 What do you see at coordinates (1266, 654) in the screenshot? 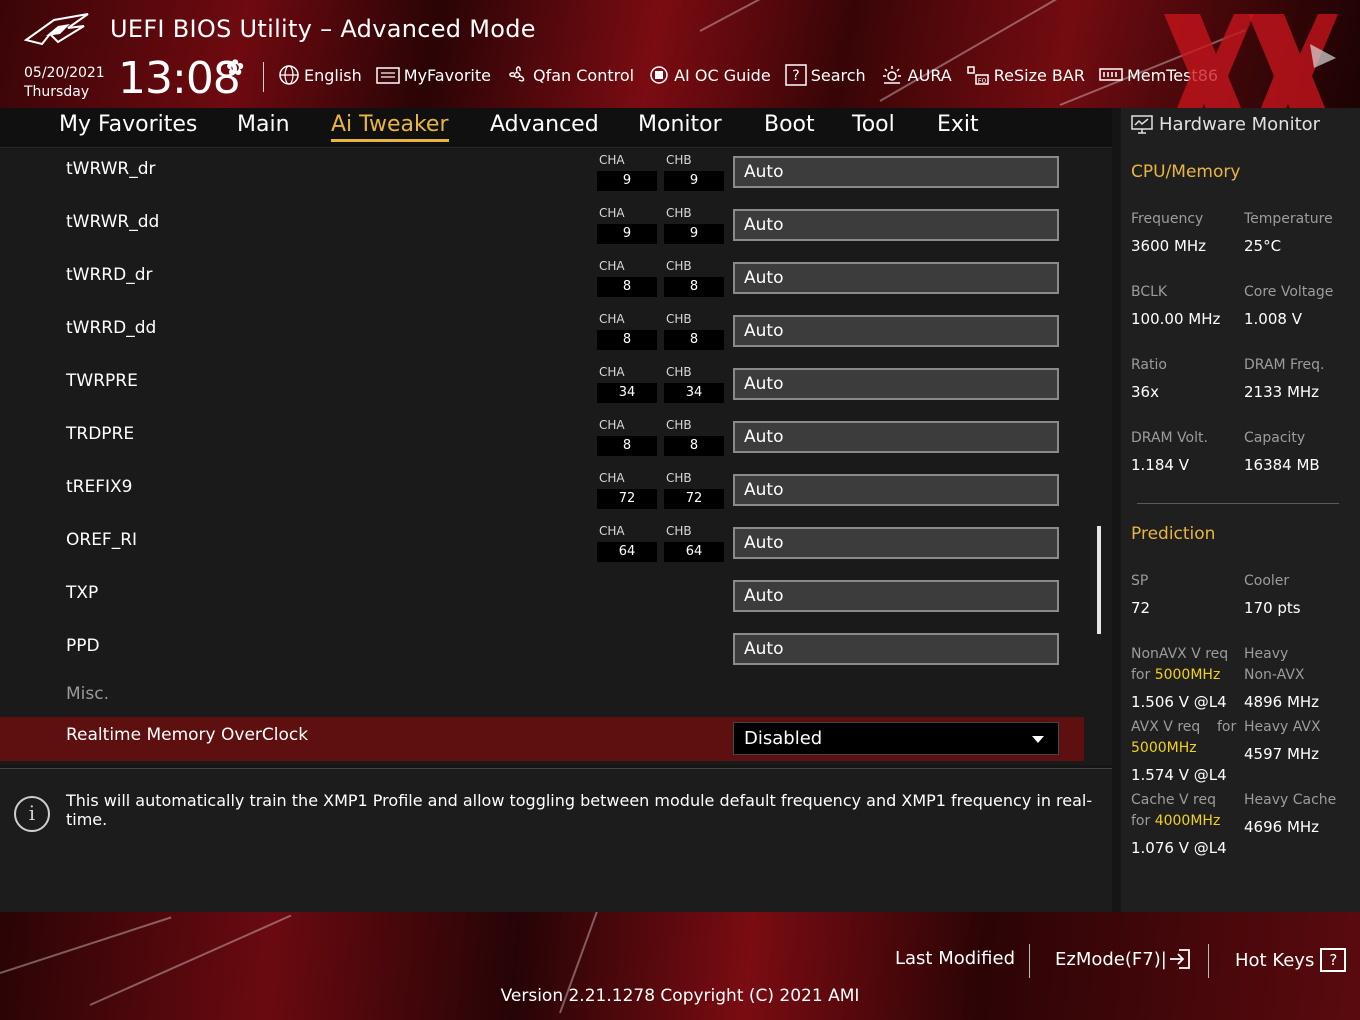
I see `hw-label-heavy: Heavy` at bounding box center [1266, 654].